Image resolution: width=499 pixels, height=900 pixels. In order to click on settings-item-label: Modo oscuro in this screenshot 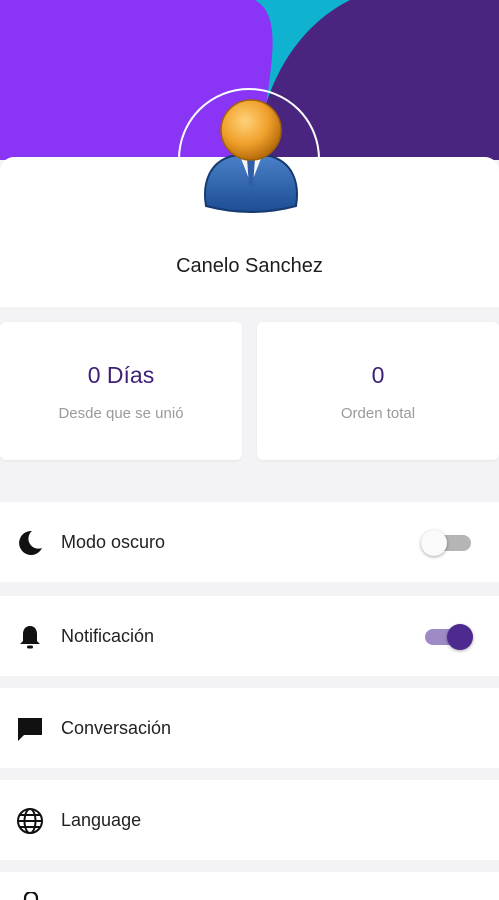, I will do `click(113, 542)`.